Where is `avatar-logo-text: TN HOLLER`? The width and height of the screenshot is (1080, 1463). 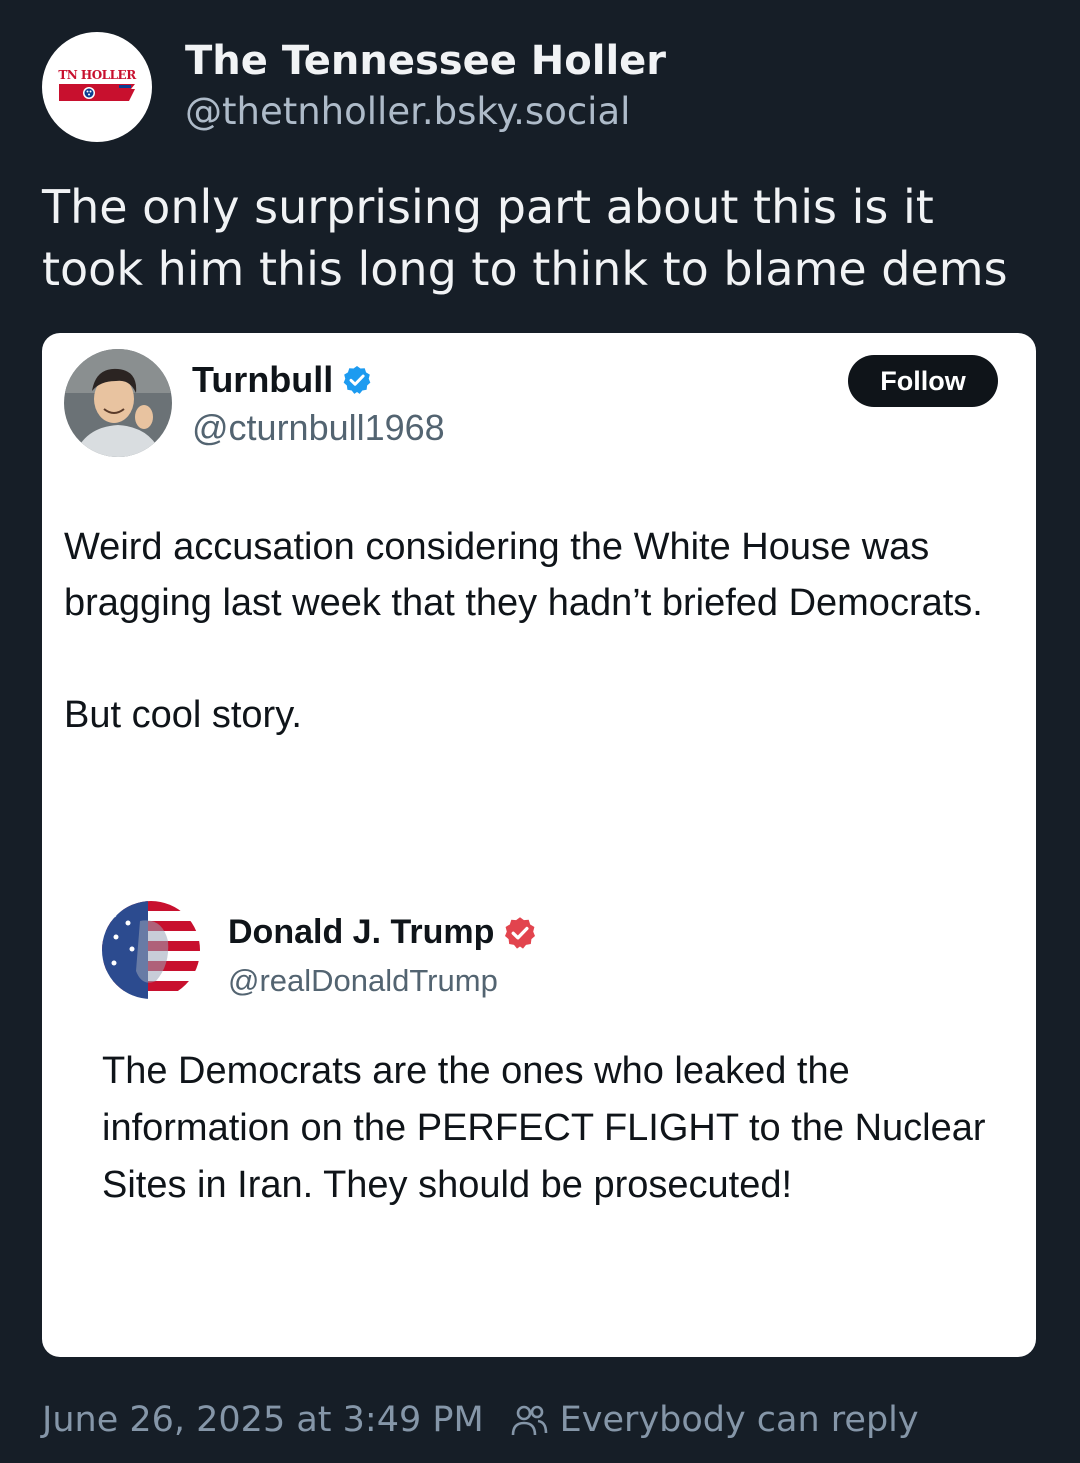 avatar-logo-text: TN HOLLER is located at coordinates (97, 75).